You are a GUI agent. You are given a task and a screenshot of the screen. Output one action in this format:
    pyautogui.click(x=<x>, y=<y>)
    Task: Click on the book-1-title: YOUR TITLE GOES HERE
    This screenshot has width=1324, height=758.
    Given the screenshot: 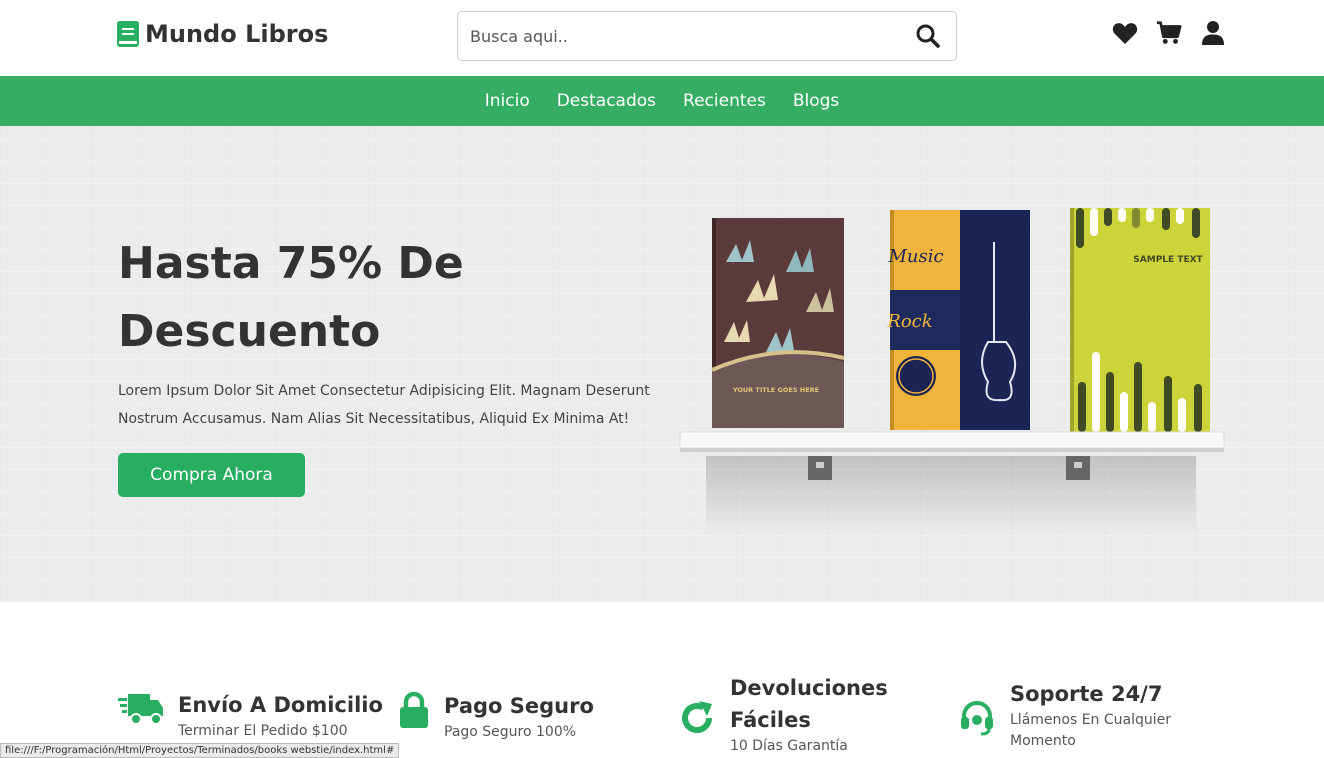 What is the action you would take?
    pyautogui.click(x=775, y=390)
    